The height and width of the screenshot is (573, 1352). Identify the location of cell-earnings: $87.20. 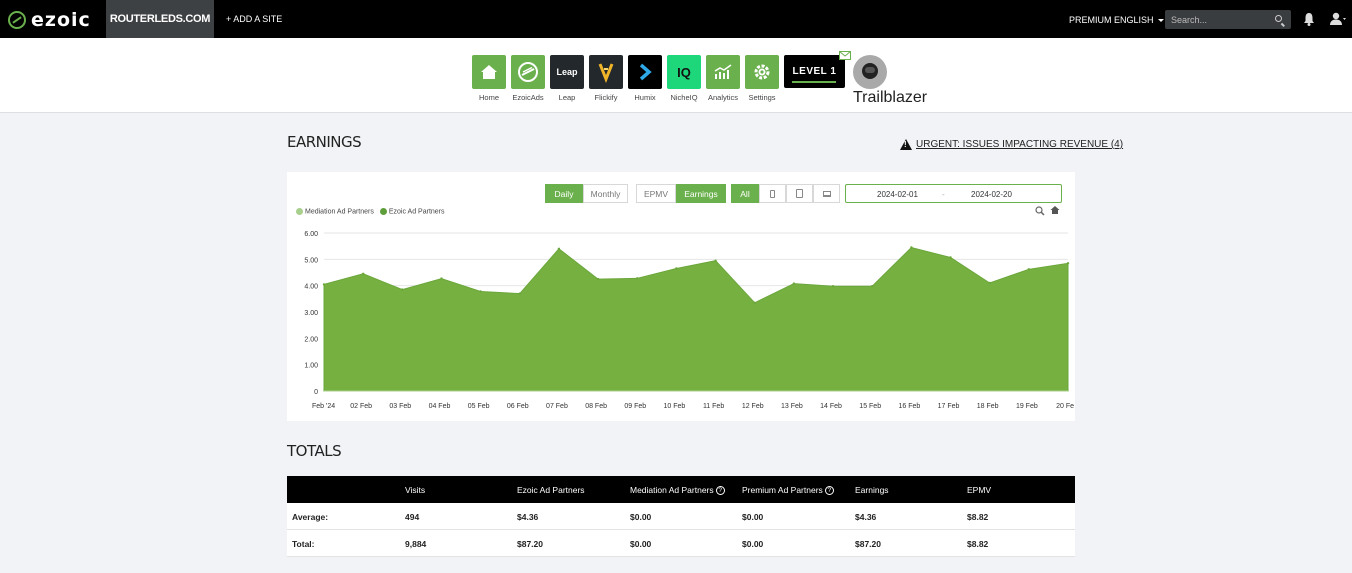
(868, 544).